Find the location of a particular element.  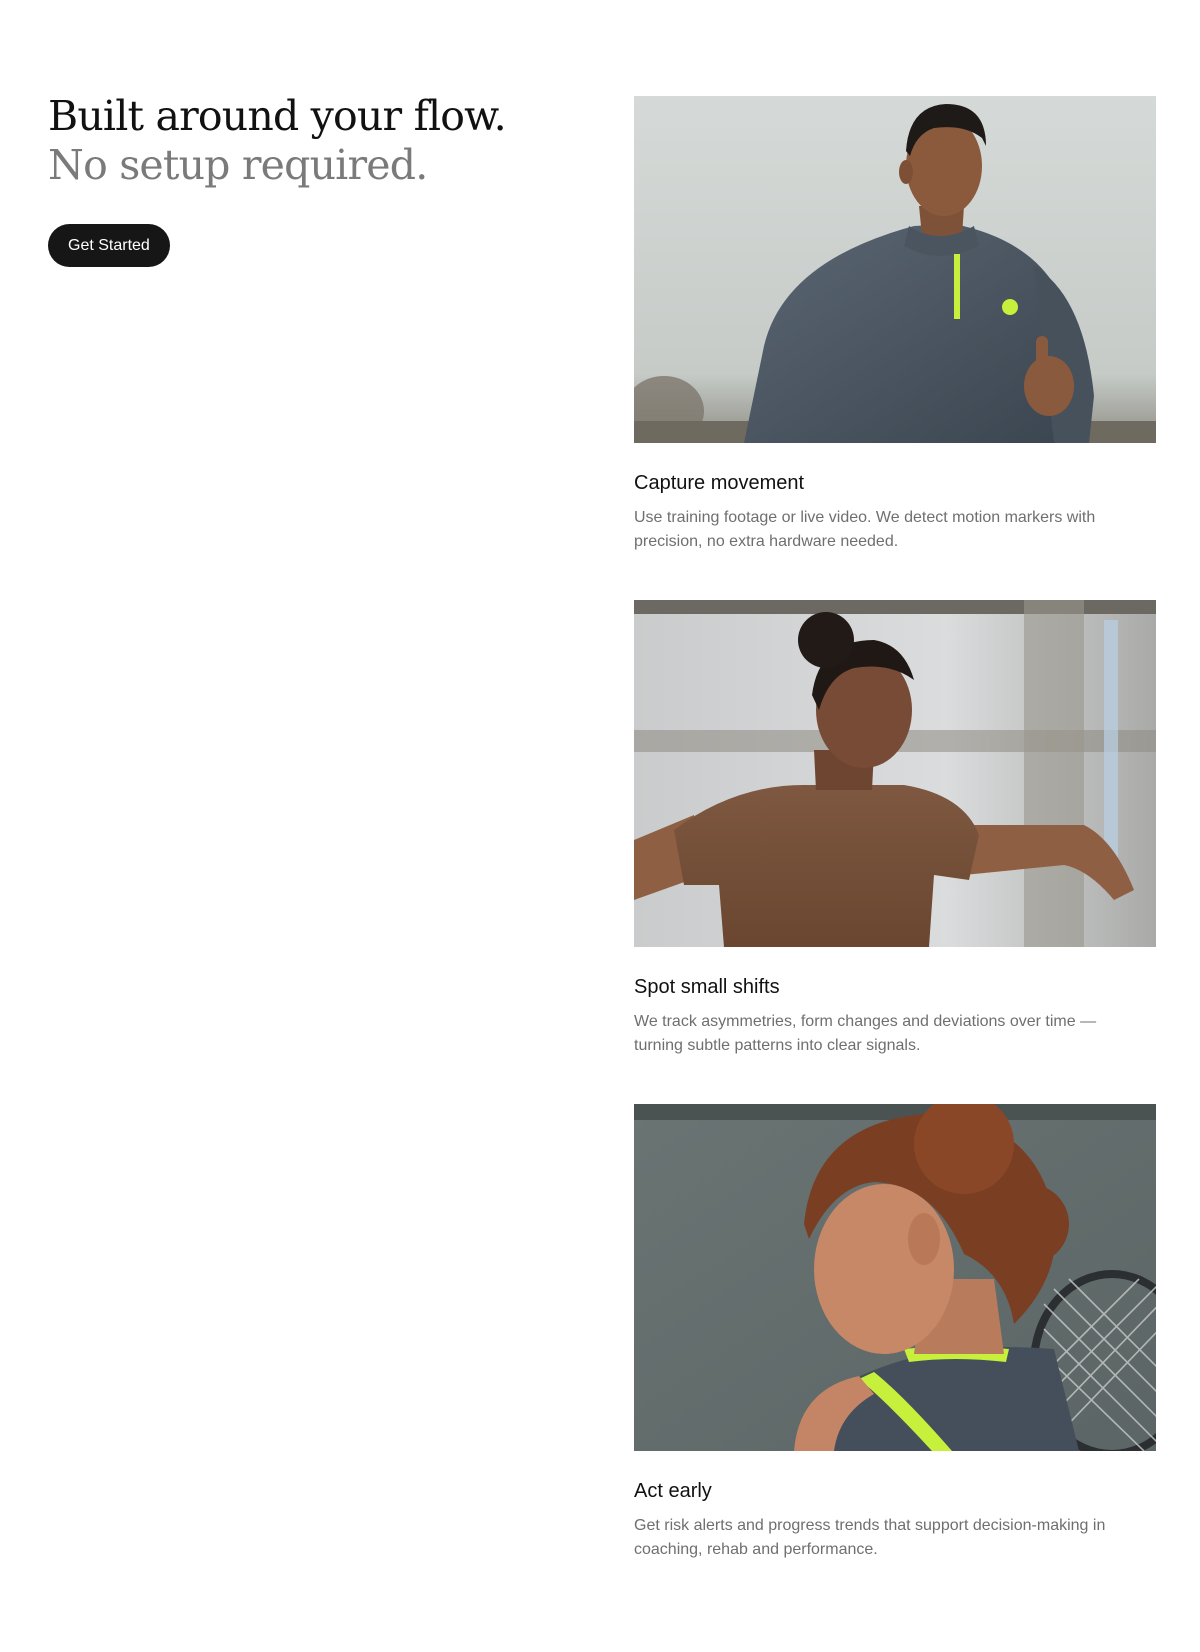

get-started-button: Get Started is located at coordinates (109, 245).